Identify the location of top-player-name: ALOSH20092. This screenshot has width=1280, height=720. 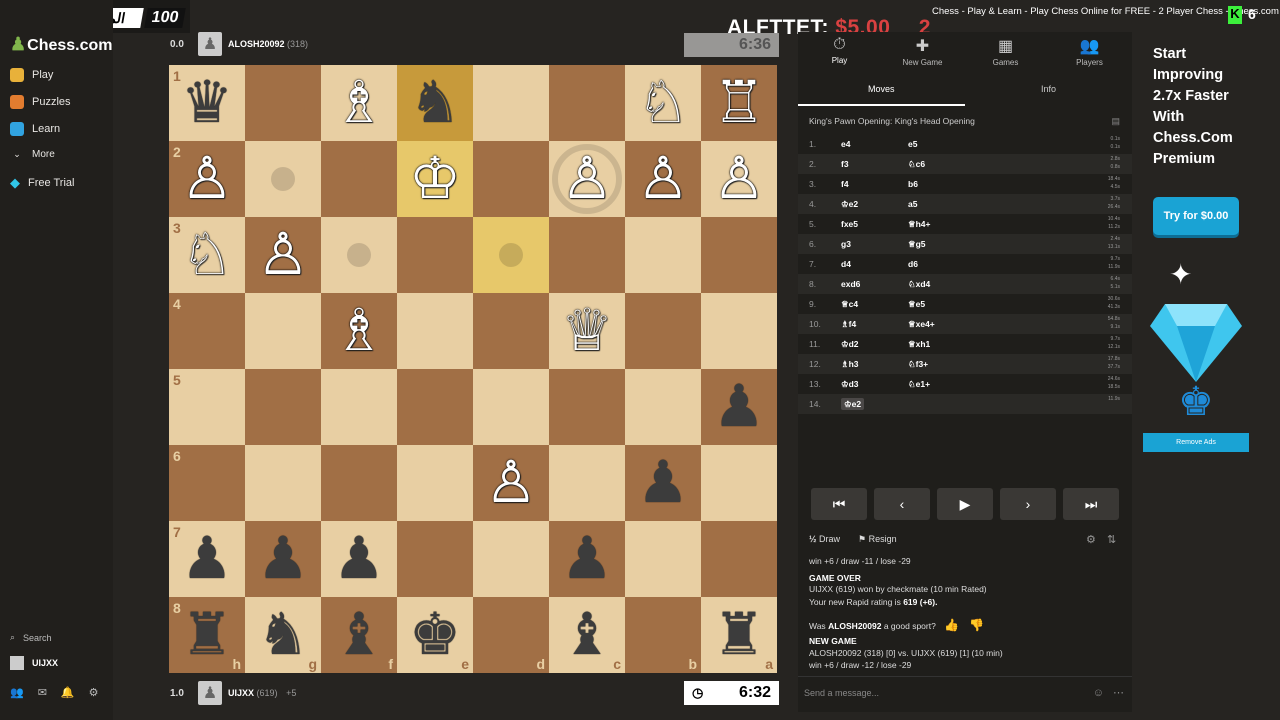
(256, 44).